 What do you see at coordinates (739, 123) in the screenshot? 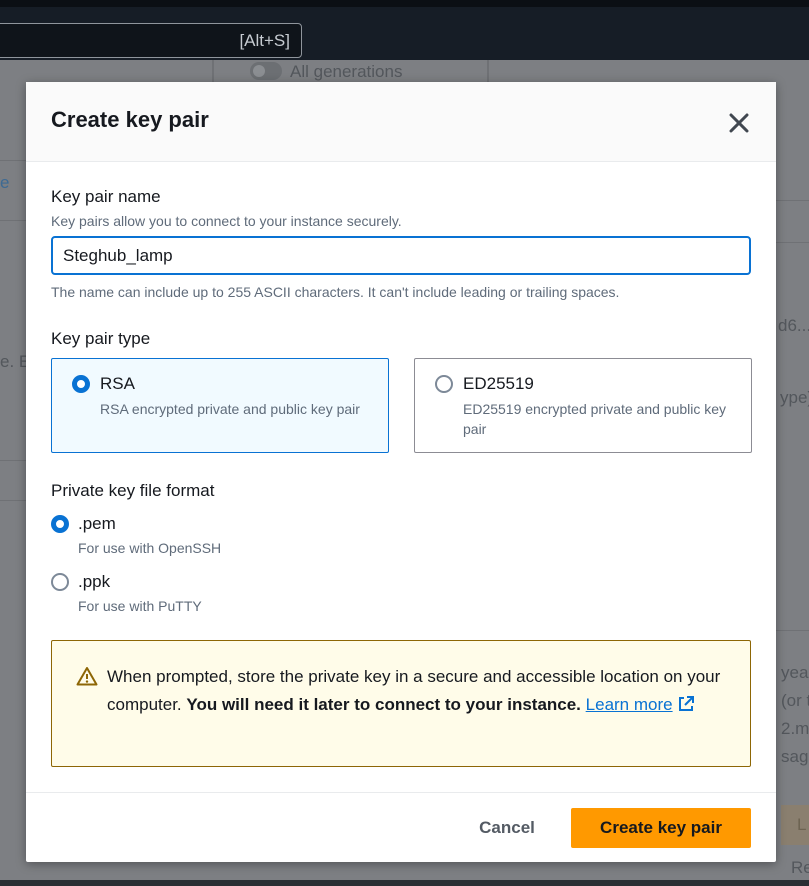
I see `close-icon` at bounding box center [739, 123].